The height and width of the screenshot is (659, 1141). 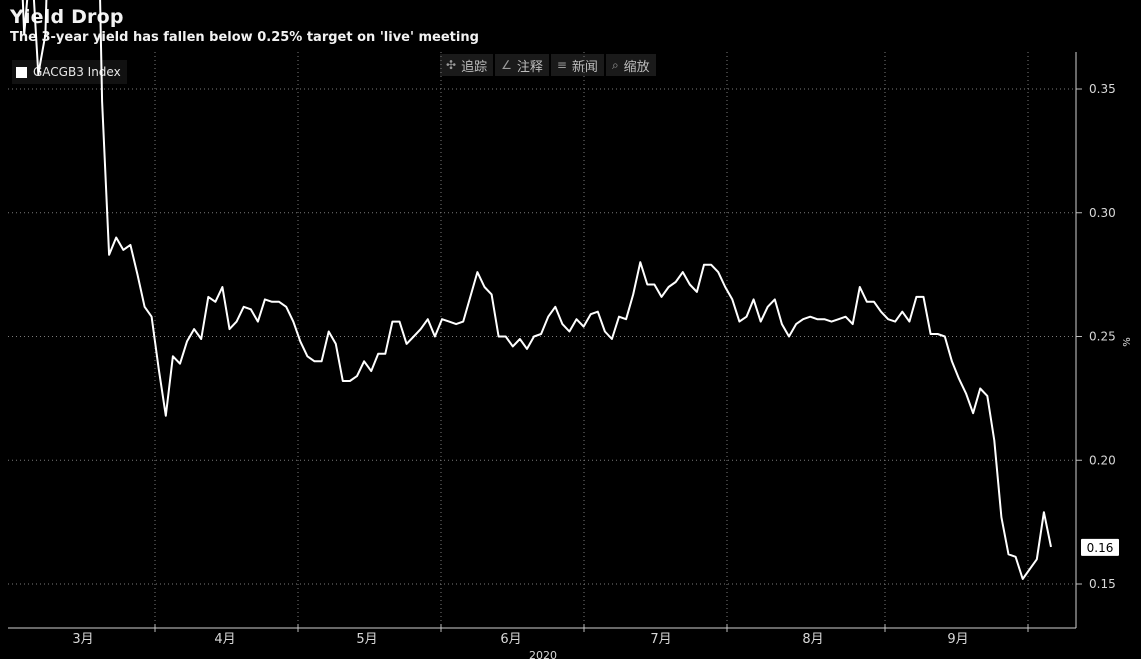 What do you see at coordinates (82, 639) in the screenshot?
I see `x-tick-label: 3月` at bounding box center [82, 639].